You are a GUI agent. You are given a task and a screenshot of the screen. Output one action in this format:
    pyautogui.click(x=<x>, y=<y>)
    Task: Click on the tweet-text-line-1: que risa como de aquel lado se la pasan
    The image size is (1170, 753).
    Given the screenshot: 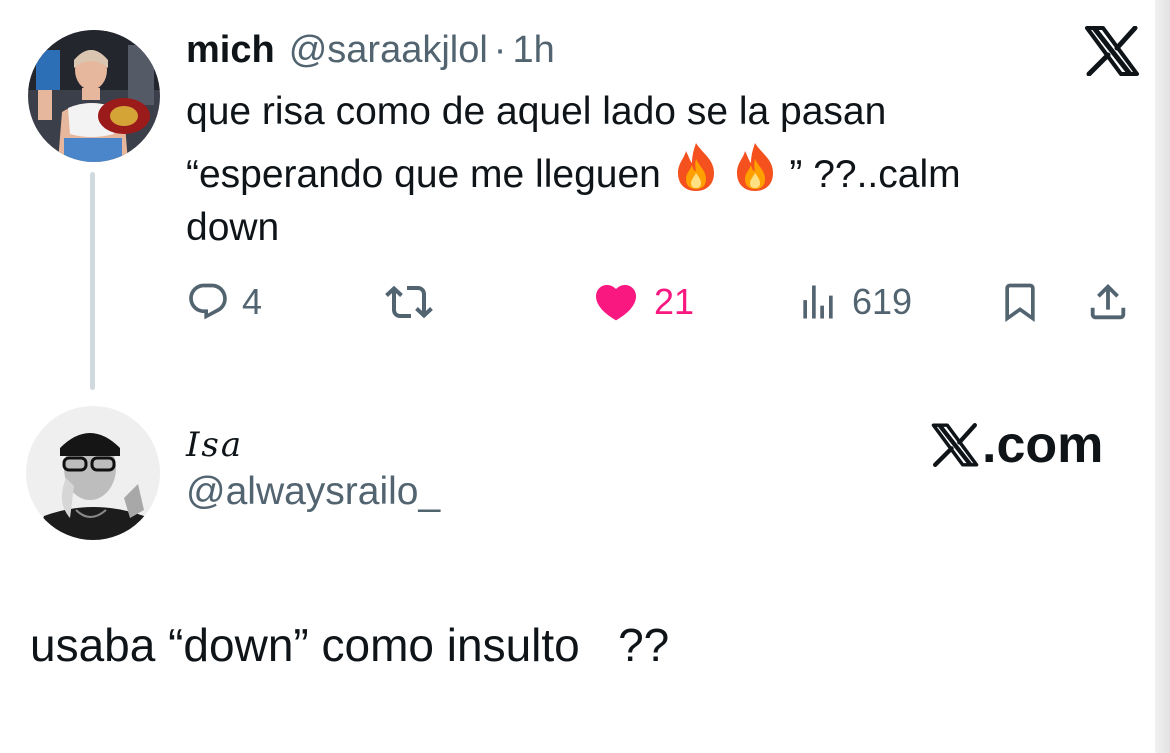 What is the action you would take?
    pyautogui.click(x=536, y=111)
    